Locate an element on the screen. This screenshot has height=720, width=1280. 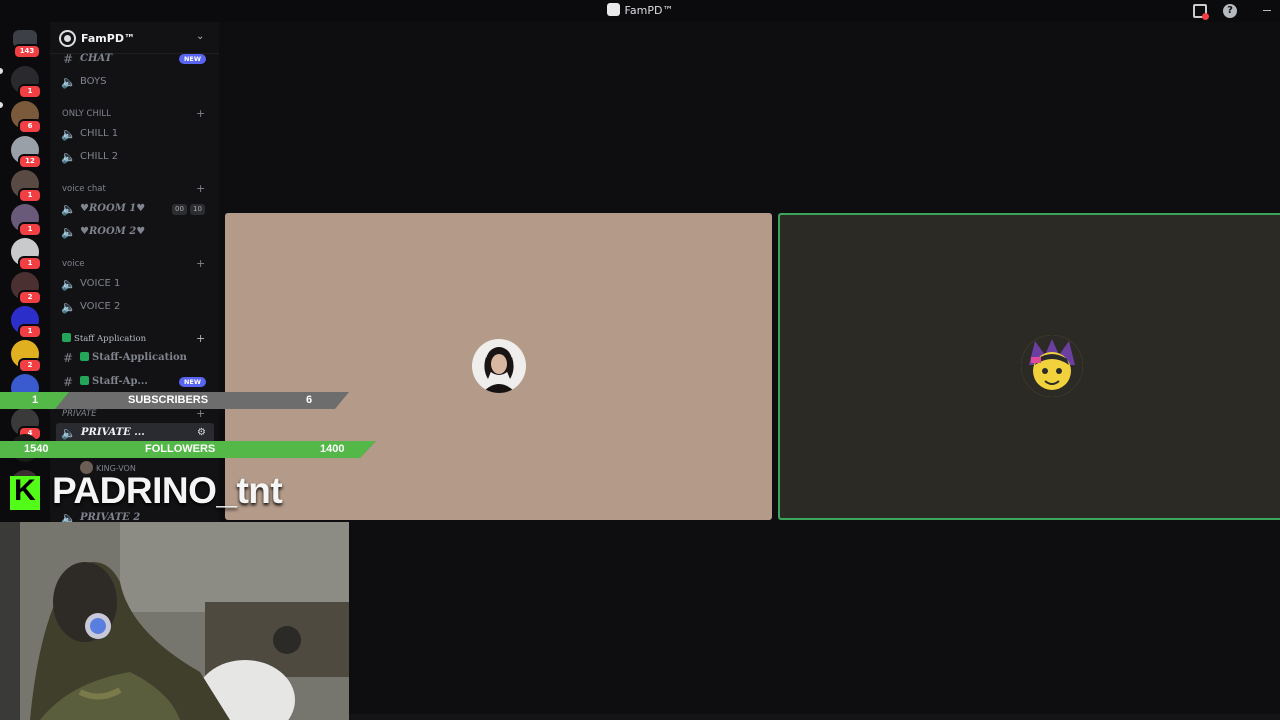
participant-avatar is located at coordinates (499, 366).